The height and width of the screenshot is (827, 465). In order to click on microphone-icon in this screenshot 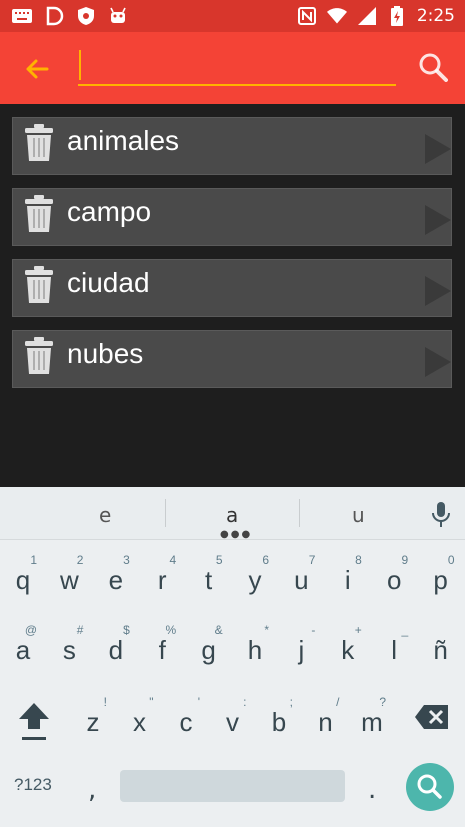, I will do `click(441, 514)`.